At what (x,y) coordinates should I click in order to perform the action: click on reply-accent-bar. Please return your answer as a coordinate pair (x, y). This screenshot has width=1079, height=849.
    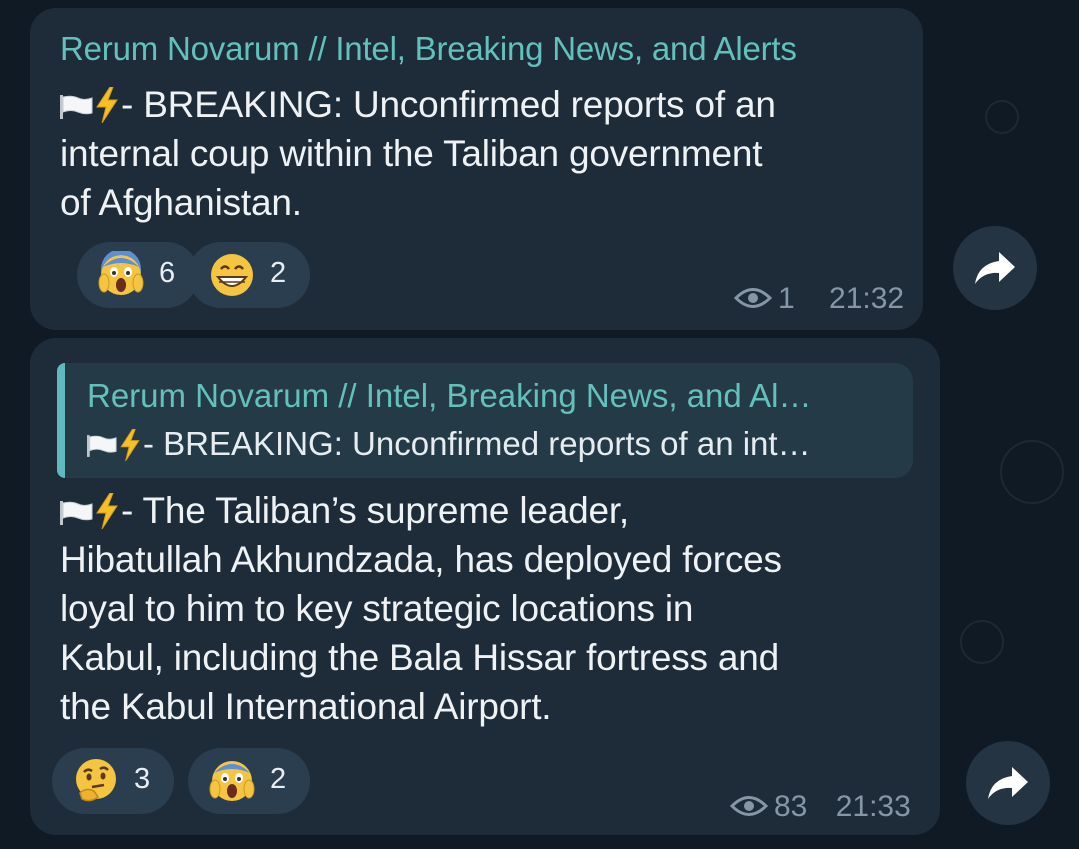
    Looking at the image, I should click on (61, 420).